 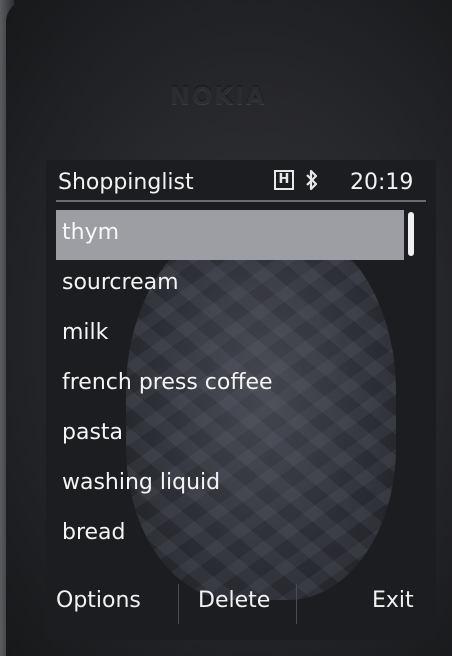 What do you see at coordinates (393, 600) in the screenshot?
I see `exit-softkey: Exit` at bounding box center [393, 600].